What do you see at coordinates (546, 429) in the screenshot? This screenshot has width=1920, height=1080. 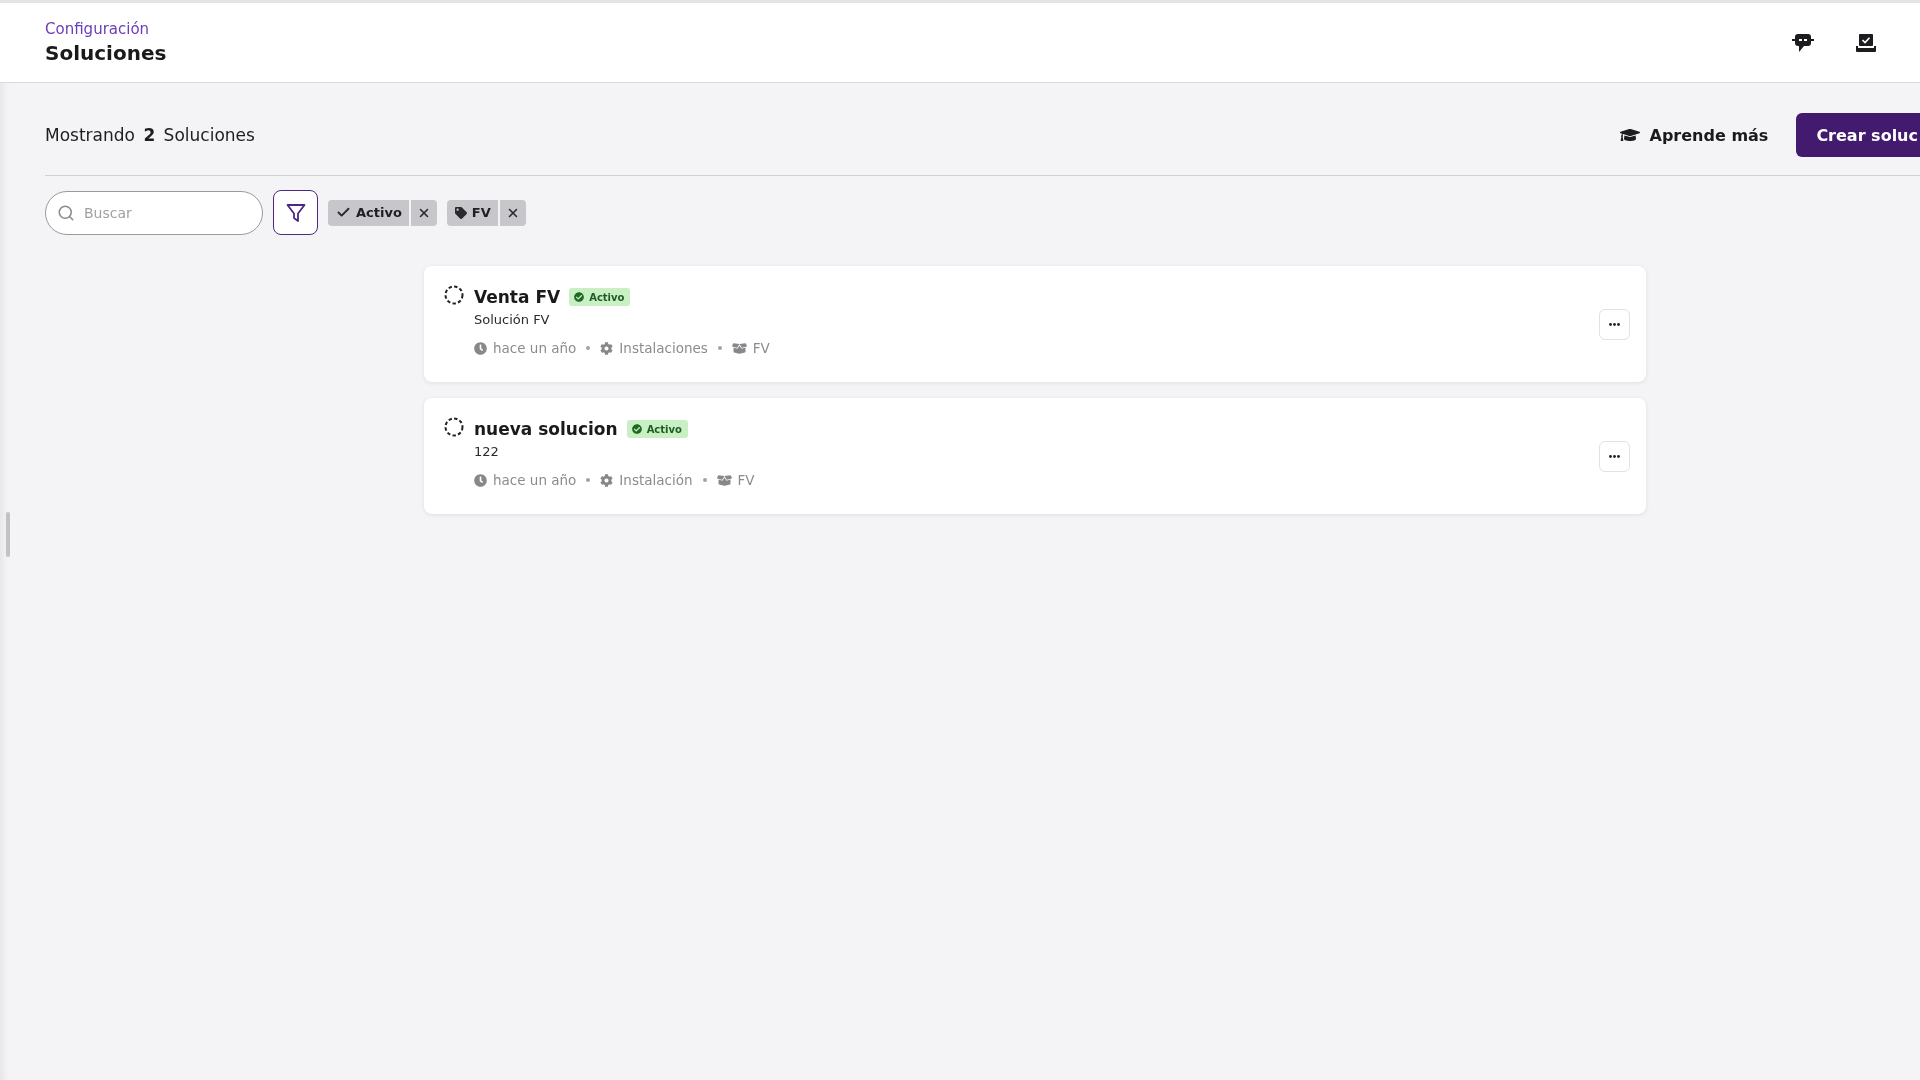 I see `solution-title: nueva solucion` at bounding box center [546, 429].